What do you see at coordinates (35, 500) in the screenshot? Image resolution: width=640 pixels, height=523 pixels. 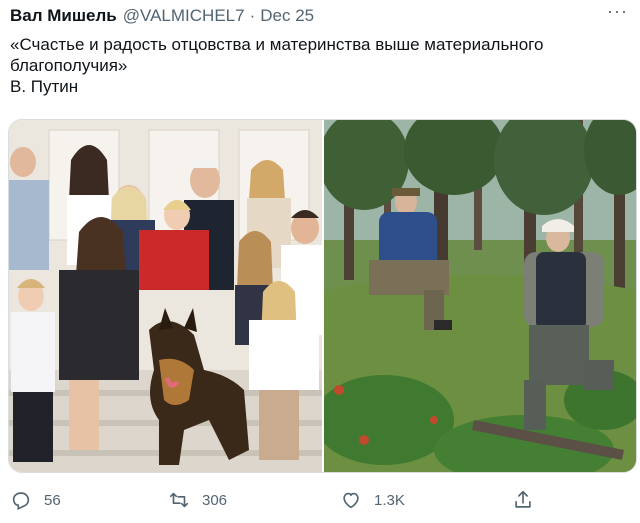 I see `reply-button: 56` at bounding box center [35, 500].